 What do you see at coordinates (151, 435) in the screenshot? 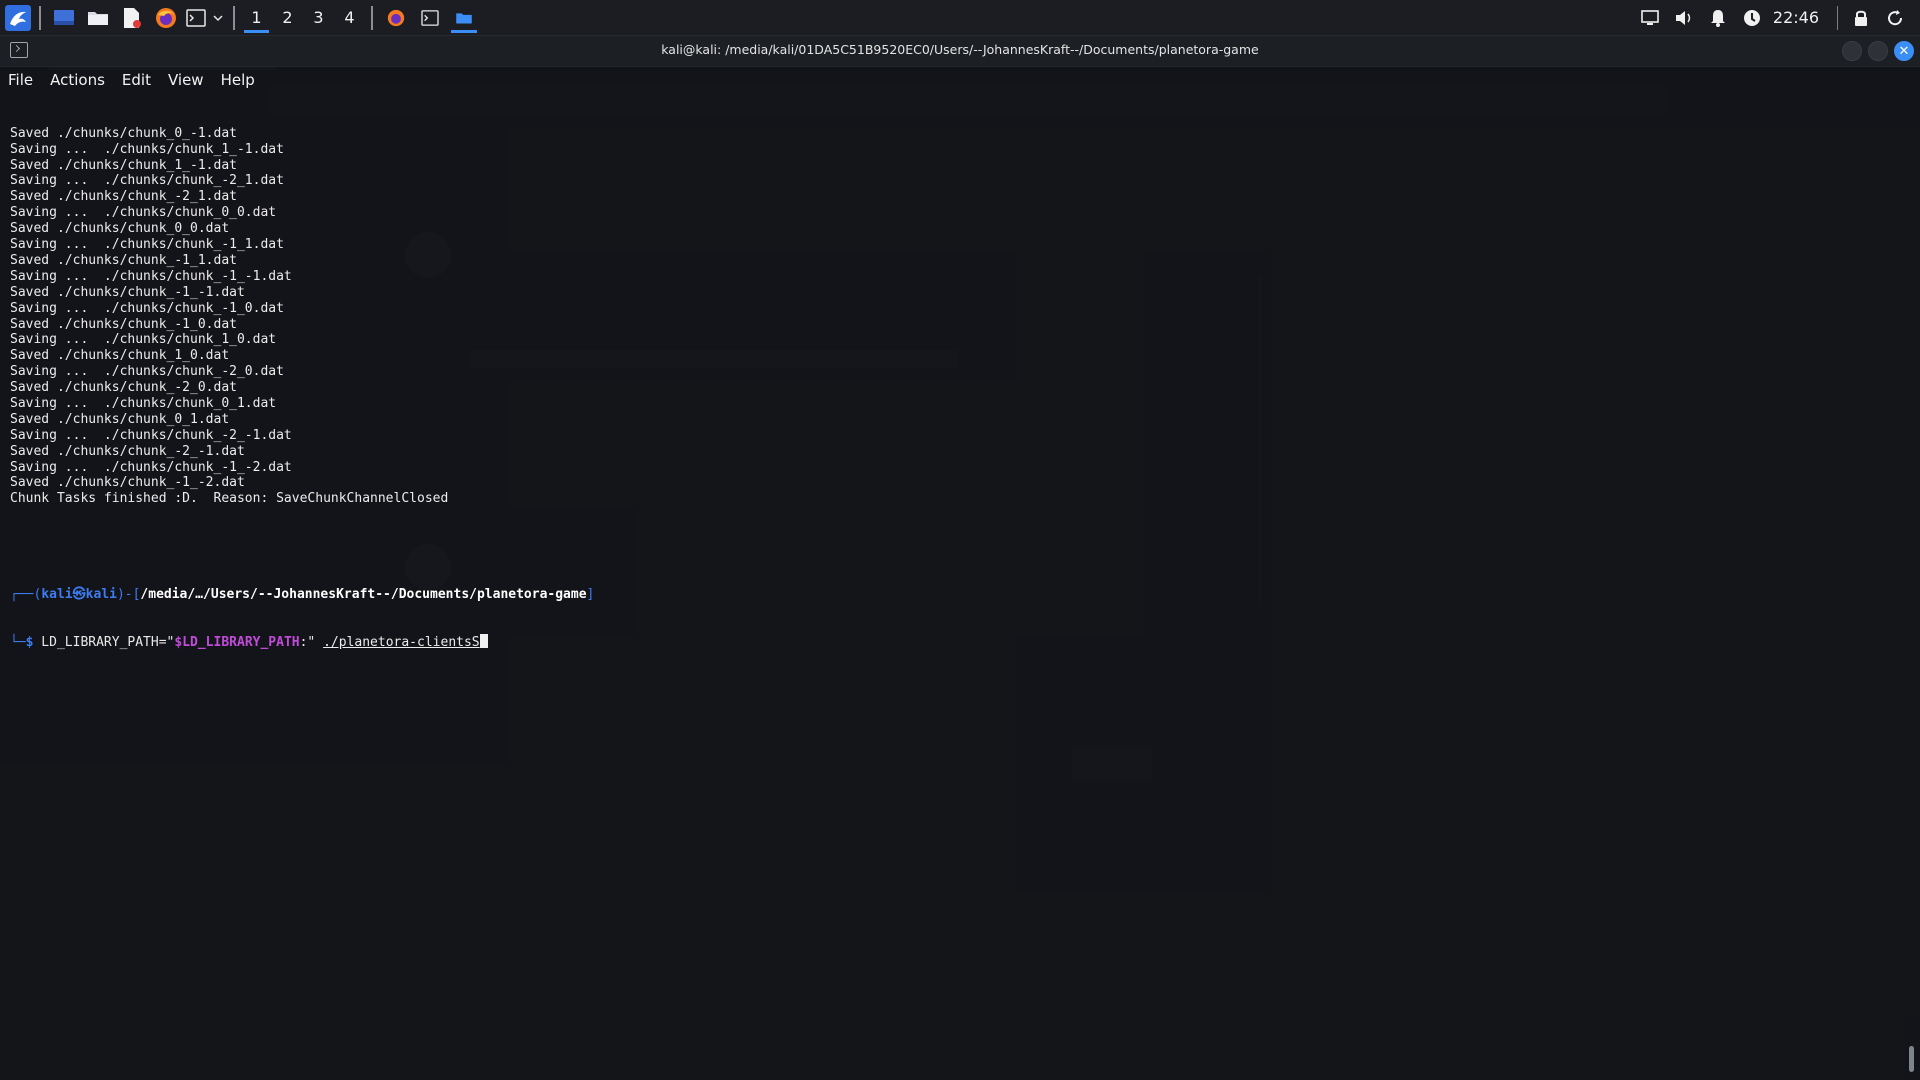
I see `output-line: Saving ... ./chunks/chunk_-2_-1.dat` at bounding box center [151, 435].